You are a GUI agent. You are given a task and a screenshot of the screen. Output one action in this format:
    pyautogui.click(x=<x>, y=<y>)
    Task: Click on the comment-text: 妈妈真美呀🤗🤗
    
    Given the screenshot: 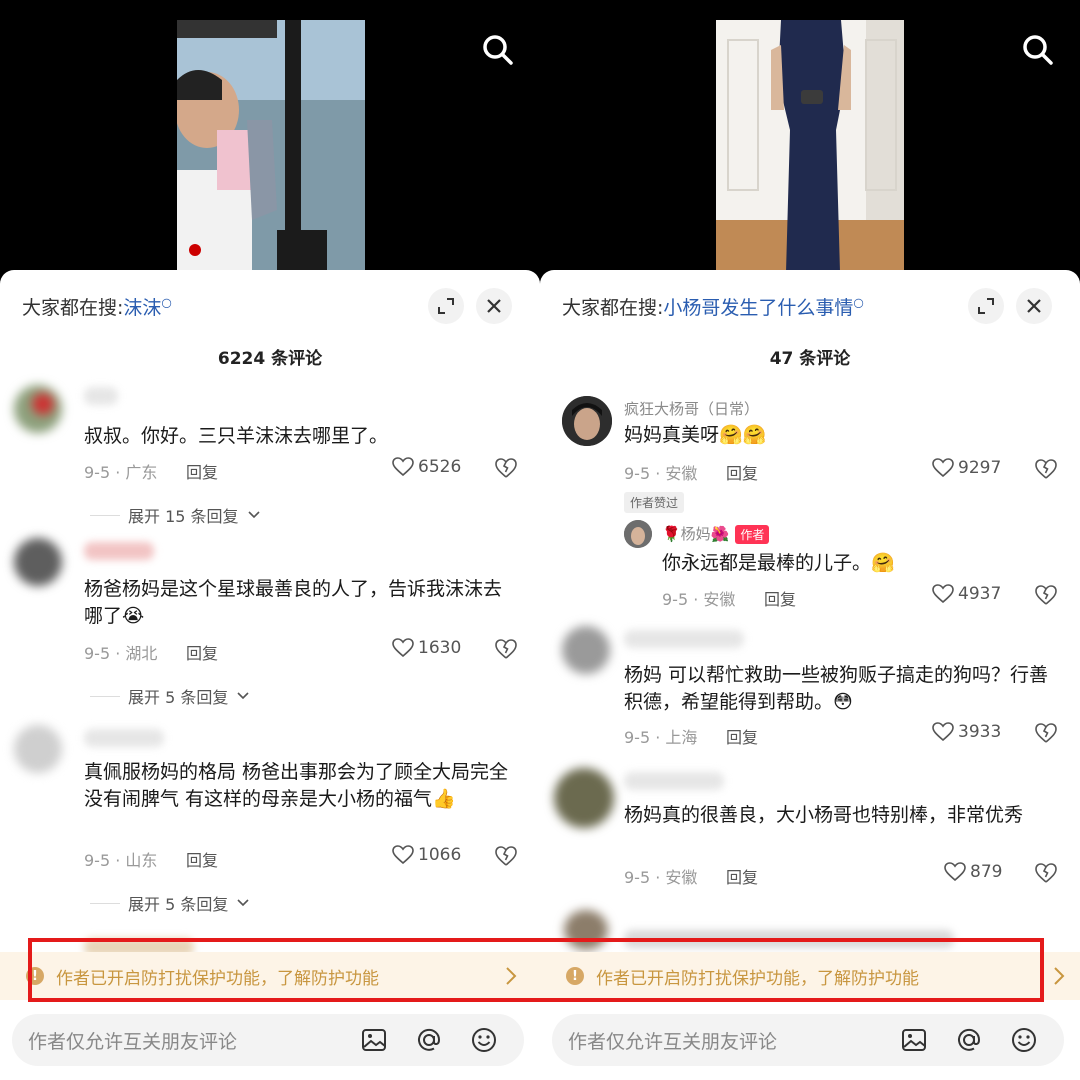 What is the action you would take?
    pyautogui.click(x=695, y=435)
    